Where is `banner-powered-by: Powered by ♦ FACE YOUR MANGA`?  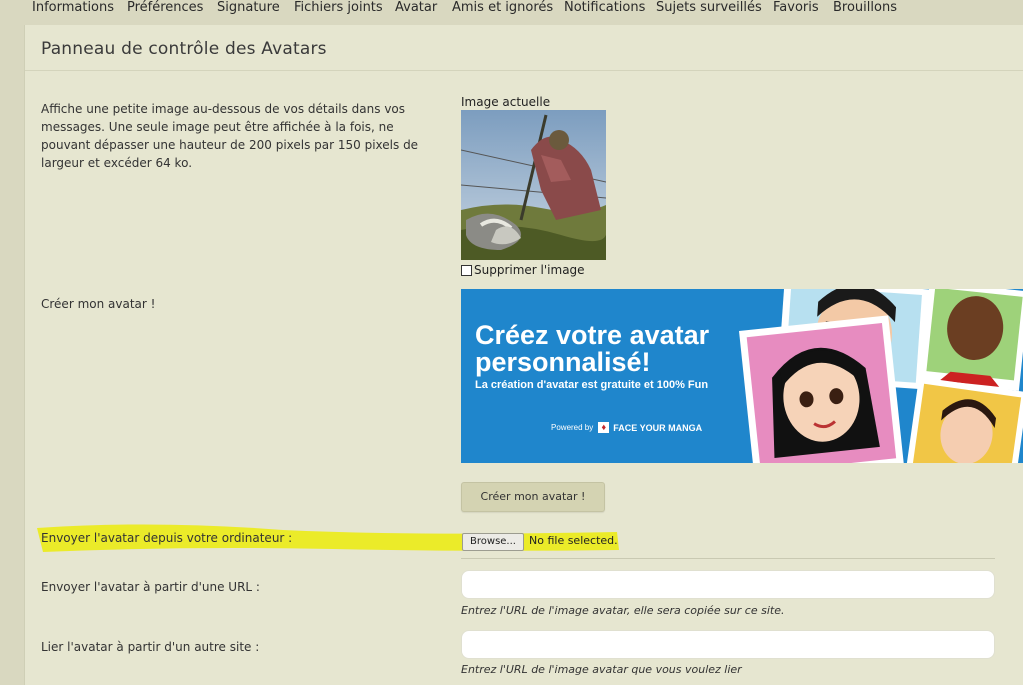 banner-powered-by: Powered by ♦ FACE YOUR MANGA is located at coordinates (626, 427).